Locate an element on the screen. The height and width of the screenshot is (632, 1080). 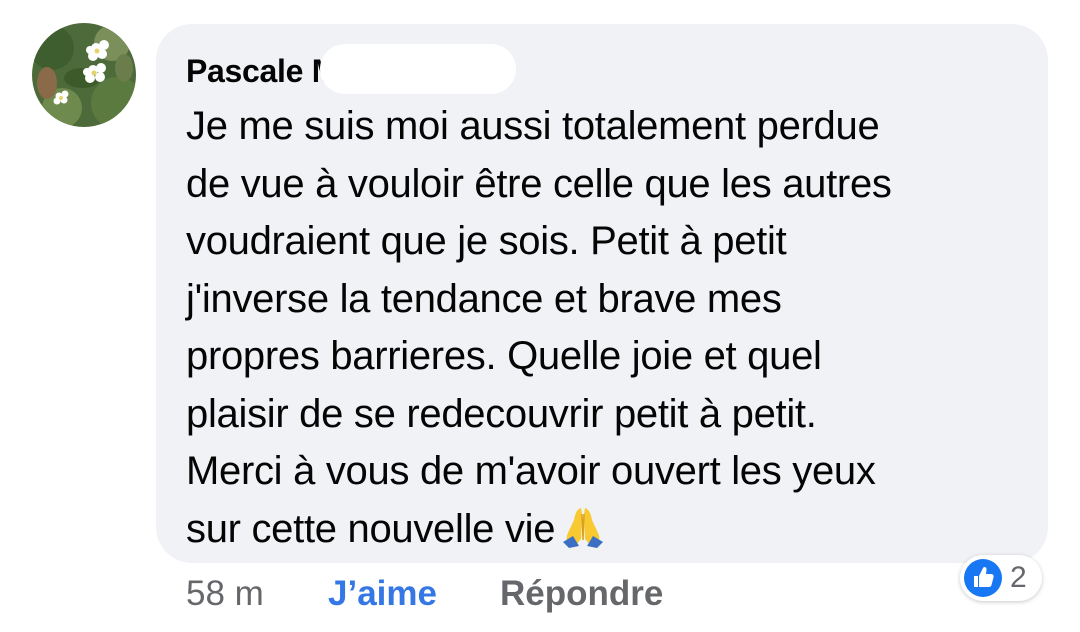
comment-line: sur cette nouvelle vie is located at coordinates (371, 528).